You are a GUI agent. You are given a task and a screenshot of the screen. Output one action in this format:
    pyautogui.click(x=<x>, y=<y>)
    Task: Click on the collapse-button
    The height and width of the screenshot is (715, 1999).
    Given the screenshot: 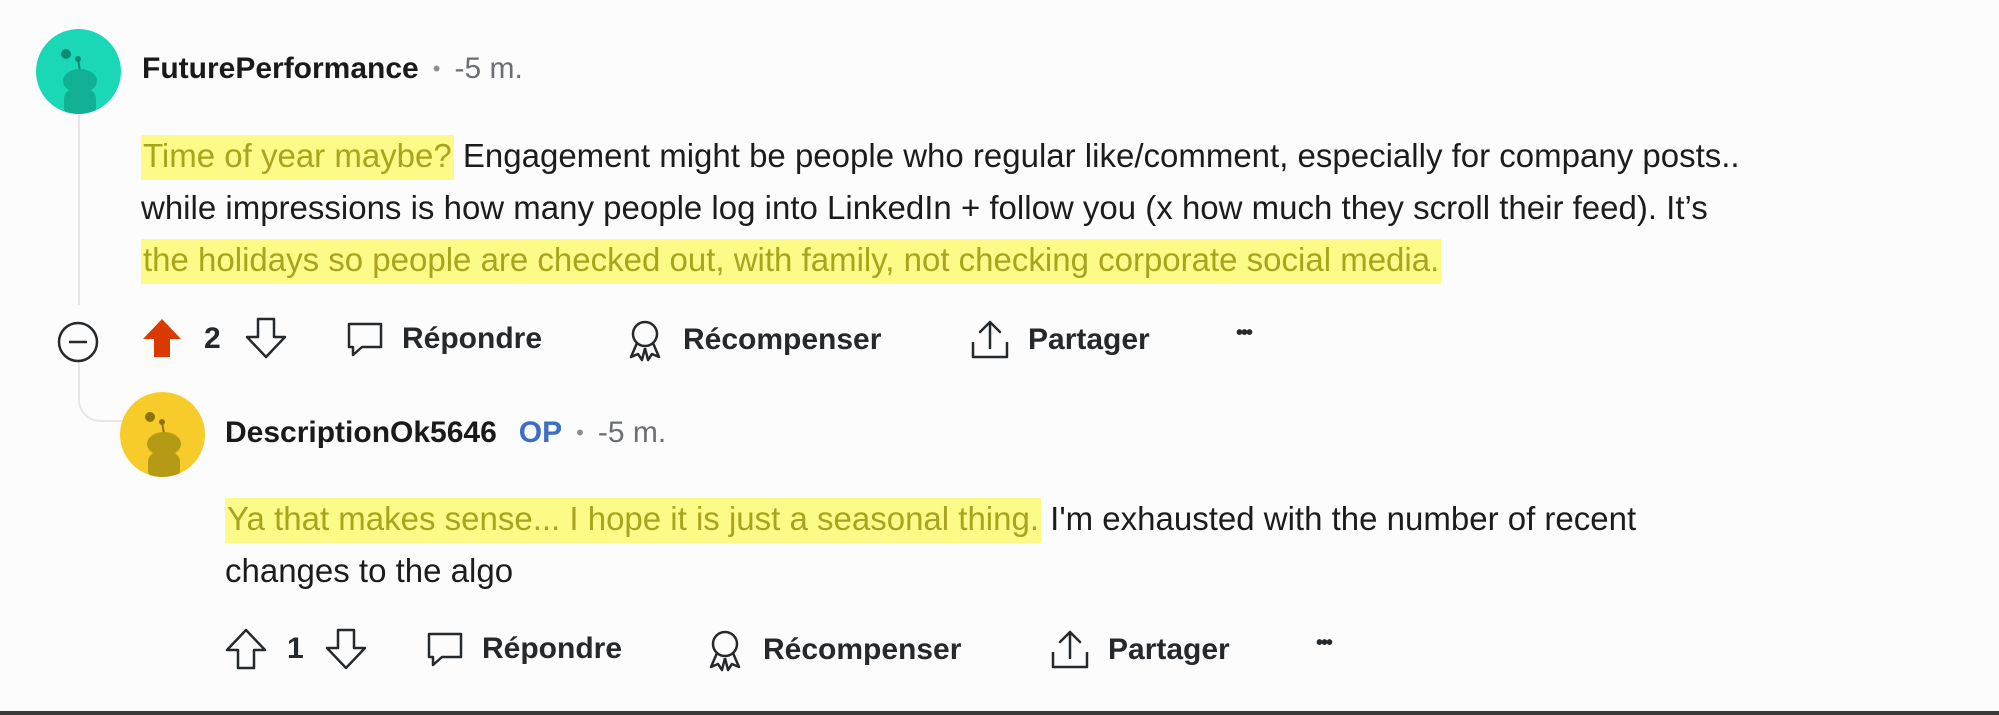 What is the action you would take?
    pyautogui.click(x=78, y=344)
    